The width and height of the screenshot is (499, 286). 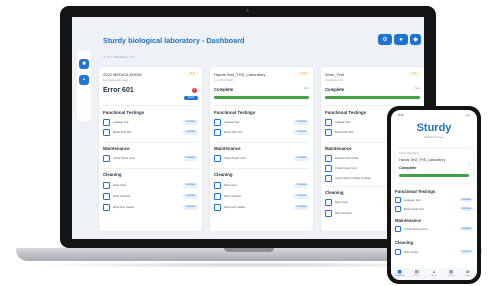 I want to click on nav-alerts: ▲ Alerts, so click(x=434, y=274).